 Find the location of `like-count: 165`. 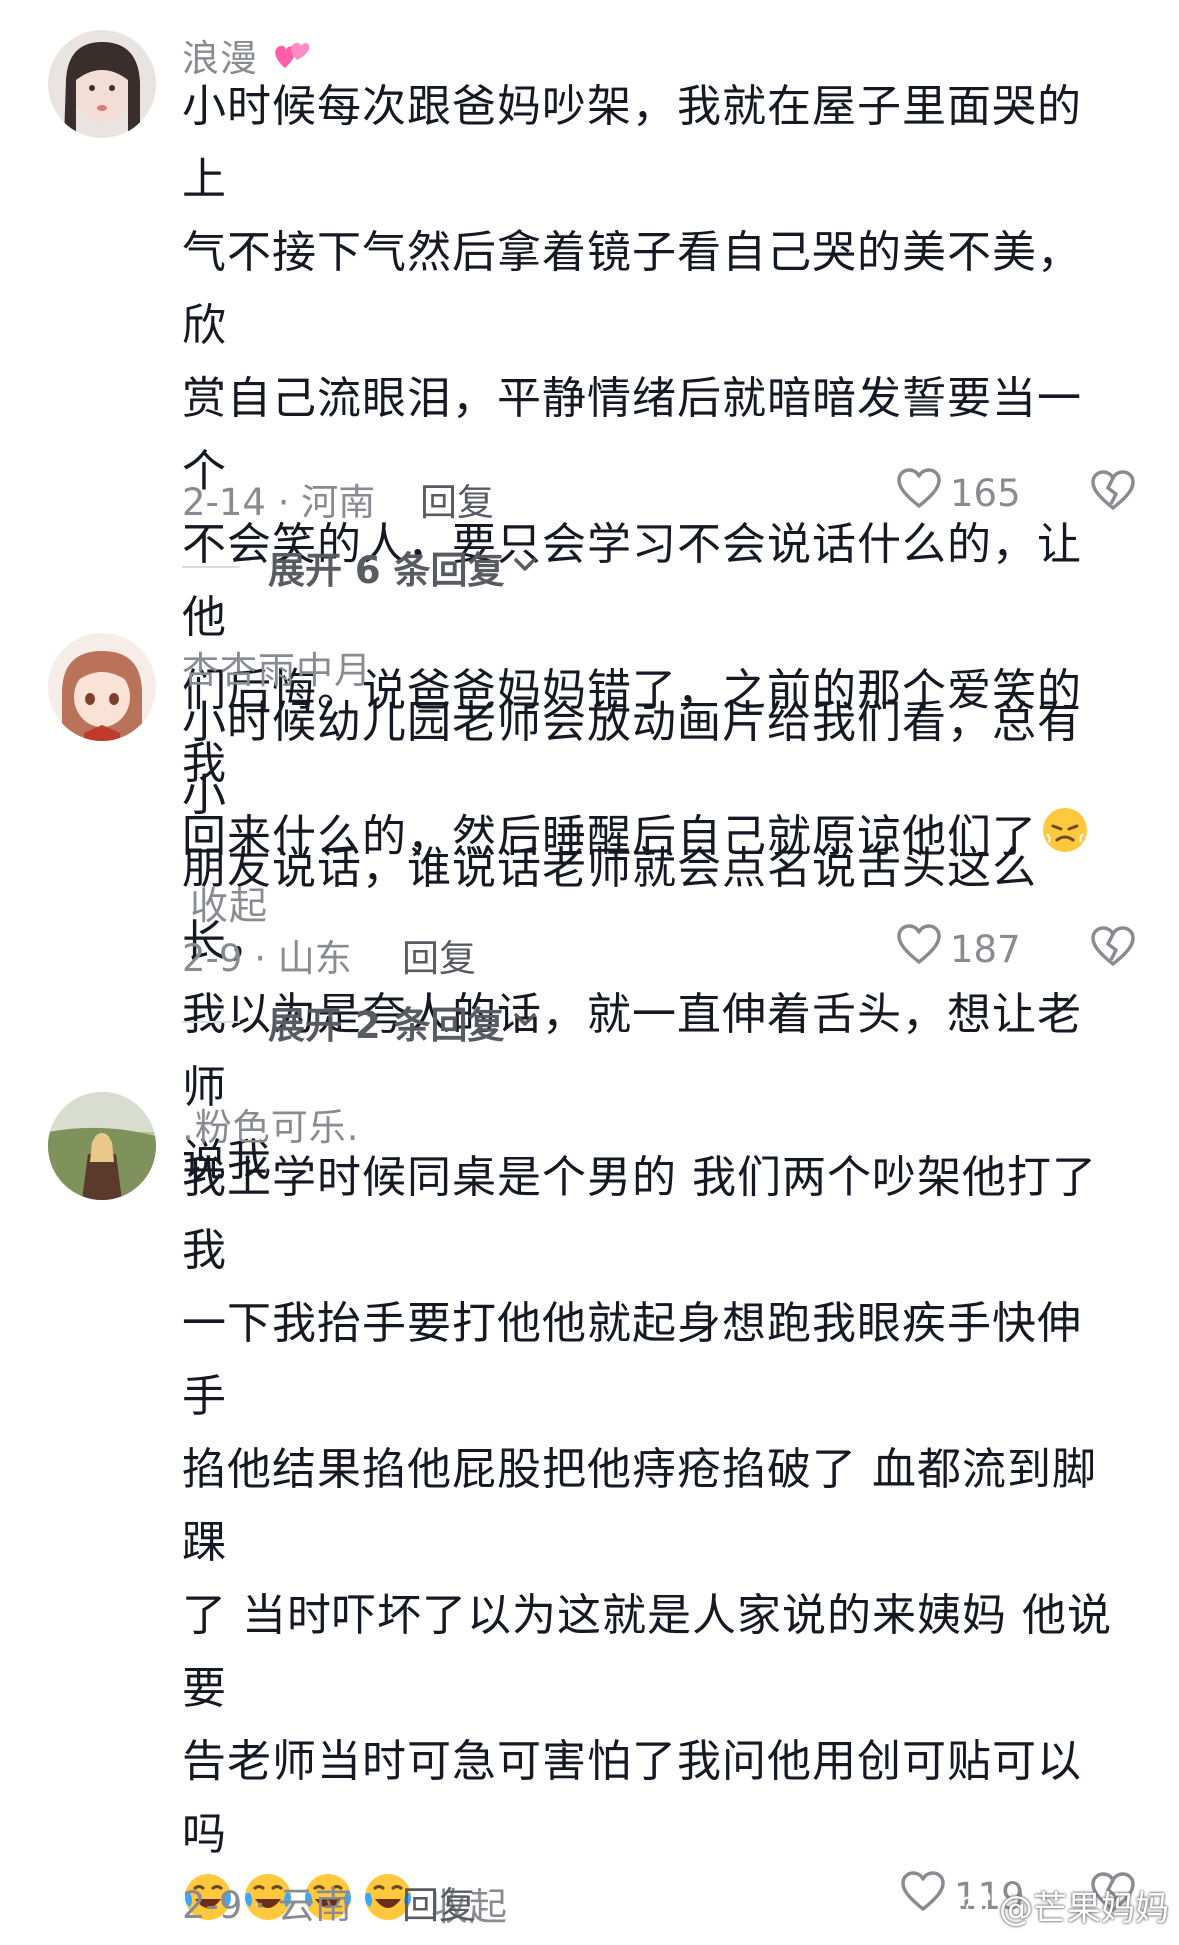

like-count: 165 is located at coordinates (985, 493).